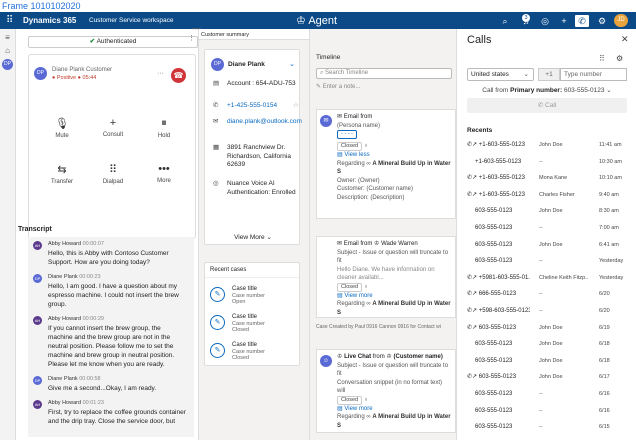 The image size is (636, 440). I want to click on add-icon: +, so click(564, 21).